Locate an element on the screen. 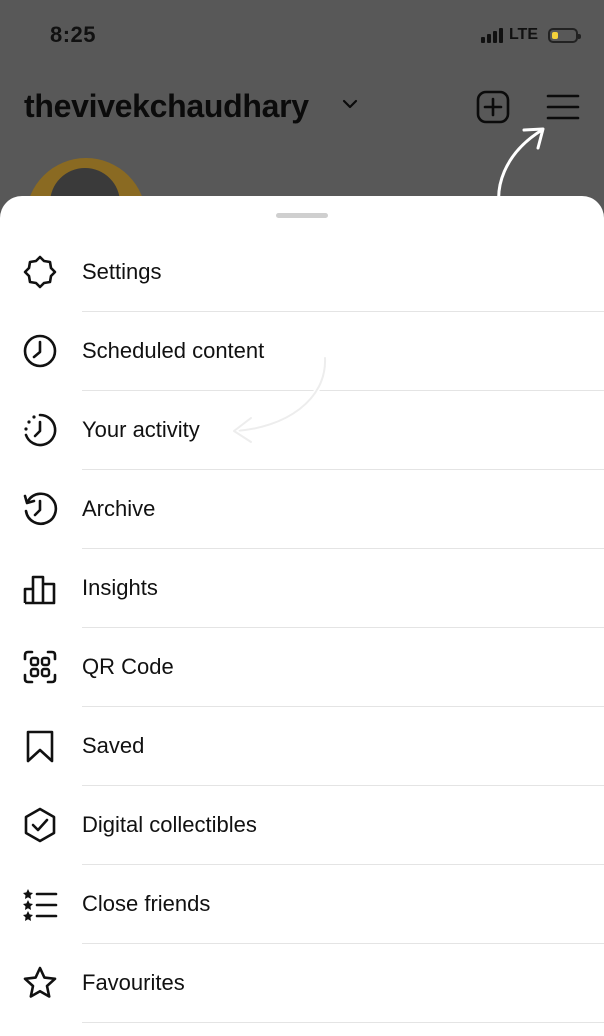 The height and width of the screenshot is (1036, 604). menu-item-digital-collectibles: Digital collectibles is located at coordinates (302, 825).